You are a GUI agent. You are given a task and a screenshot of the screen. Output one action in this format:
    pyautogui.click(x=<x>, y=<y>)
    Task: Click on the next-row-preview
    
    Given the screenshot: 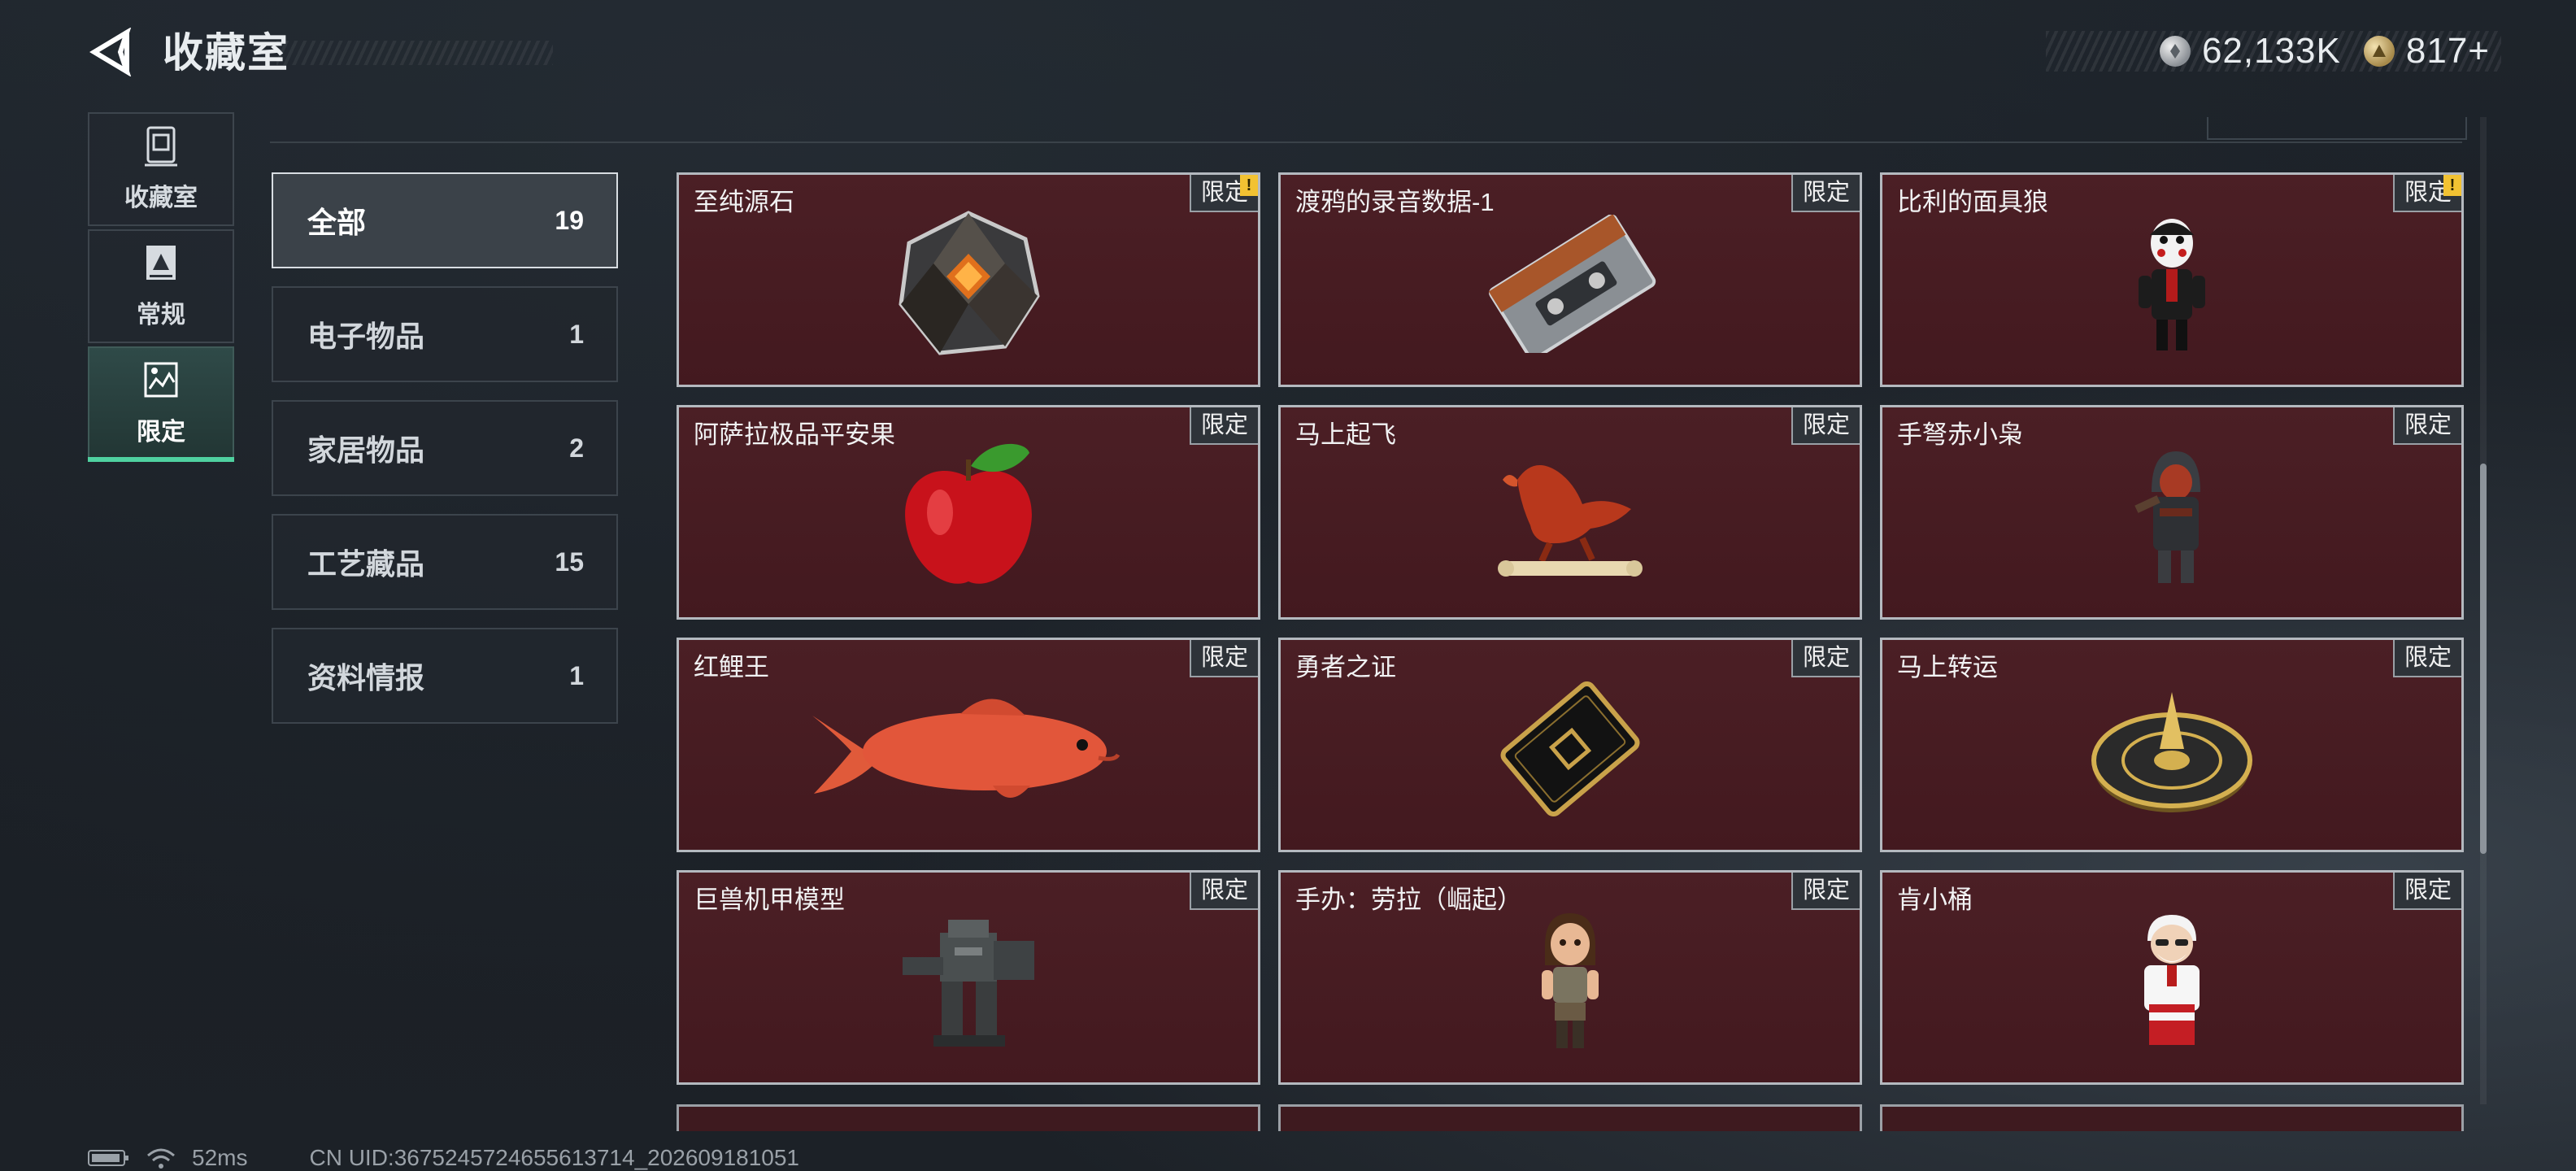 What is the action you would take?
    pyautogui.click(x=1571, y=1117)
    